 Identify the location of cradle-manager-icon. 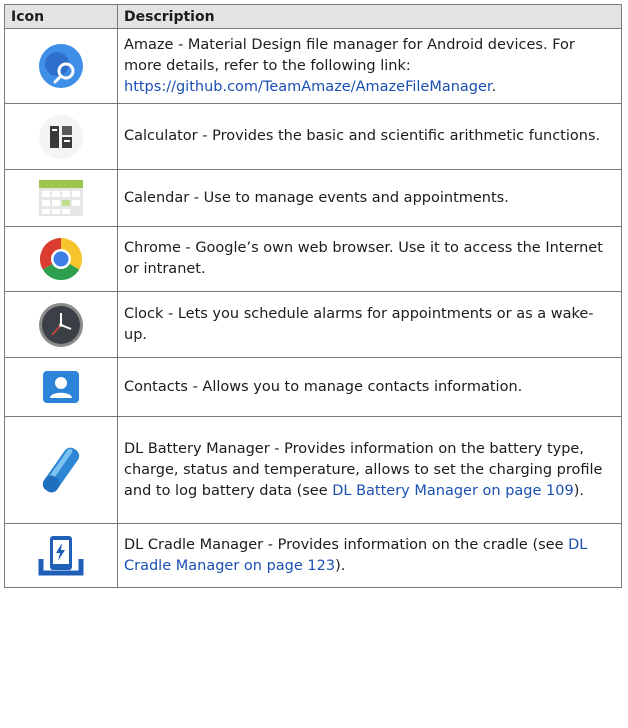
(61, 555).